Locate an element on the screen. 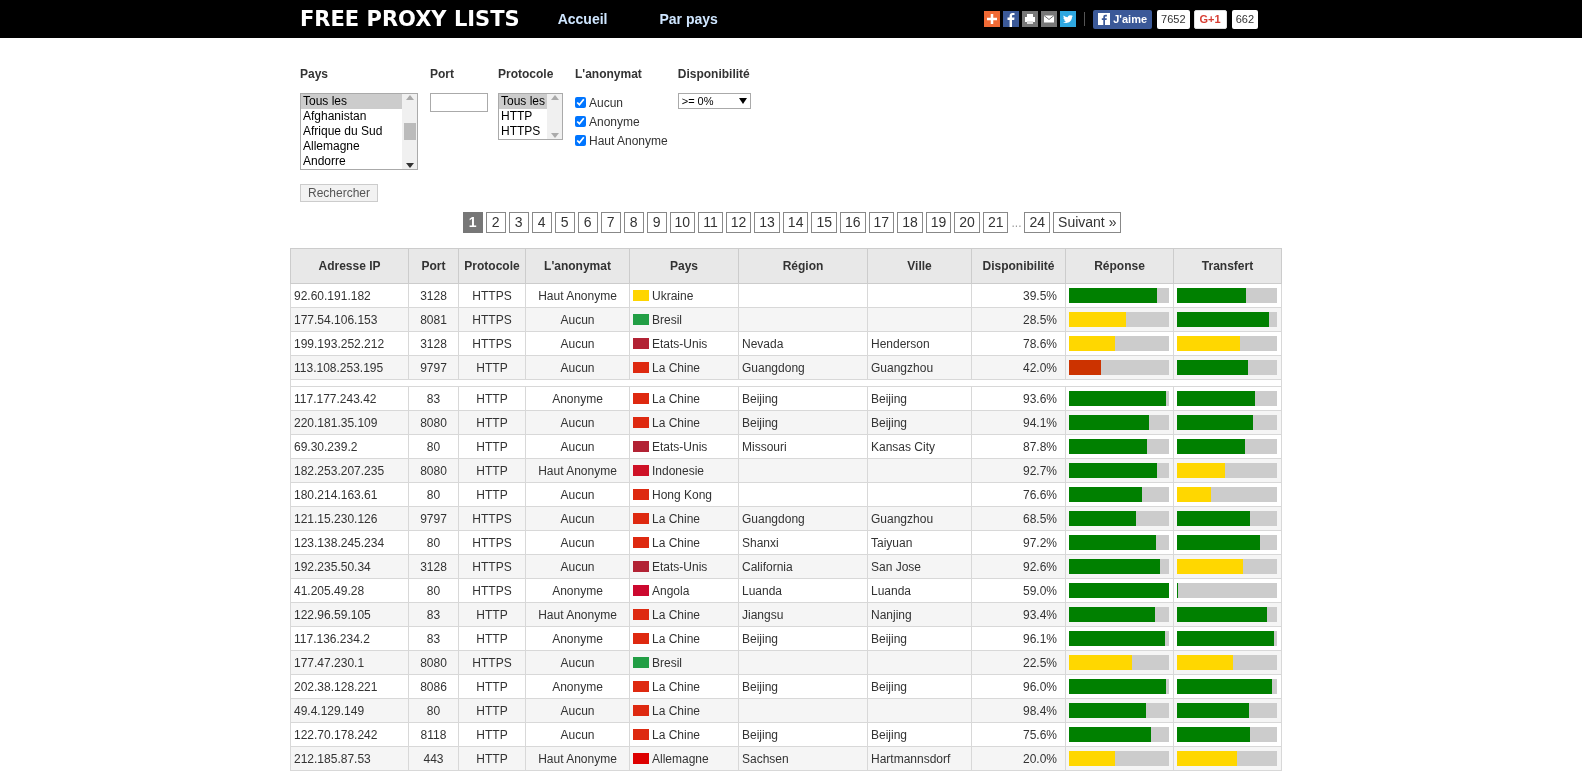 This screenshot has width=1582, height=772. table-cell: Nanjing is located at coordinates (919, 614).